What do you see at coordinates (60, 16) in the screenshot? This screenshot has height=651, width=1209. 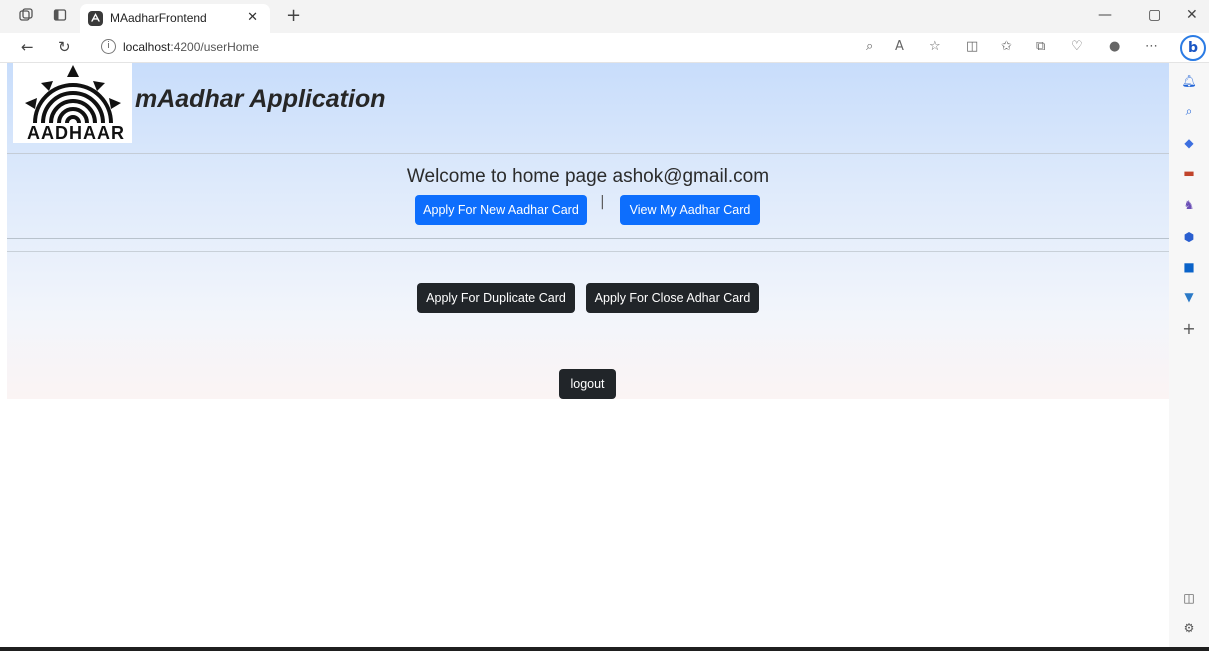 I see `tab-actions-icon` at bounding box center [60, 16].